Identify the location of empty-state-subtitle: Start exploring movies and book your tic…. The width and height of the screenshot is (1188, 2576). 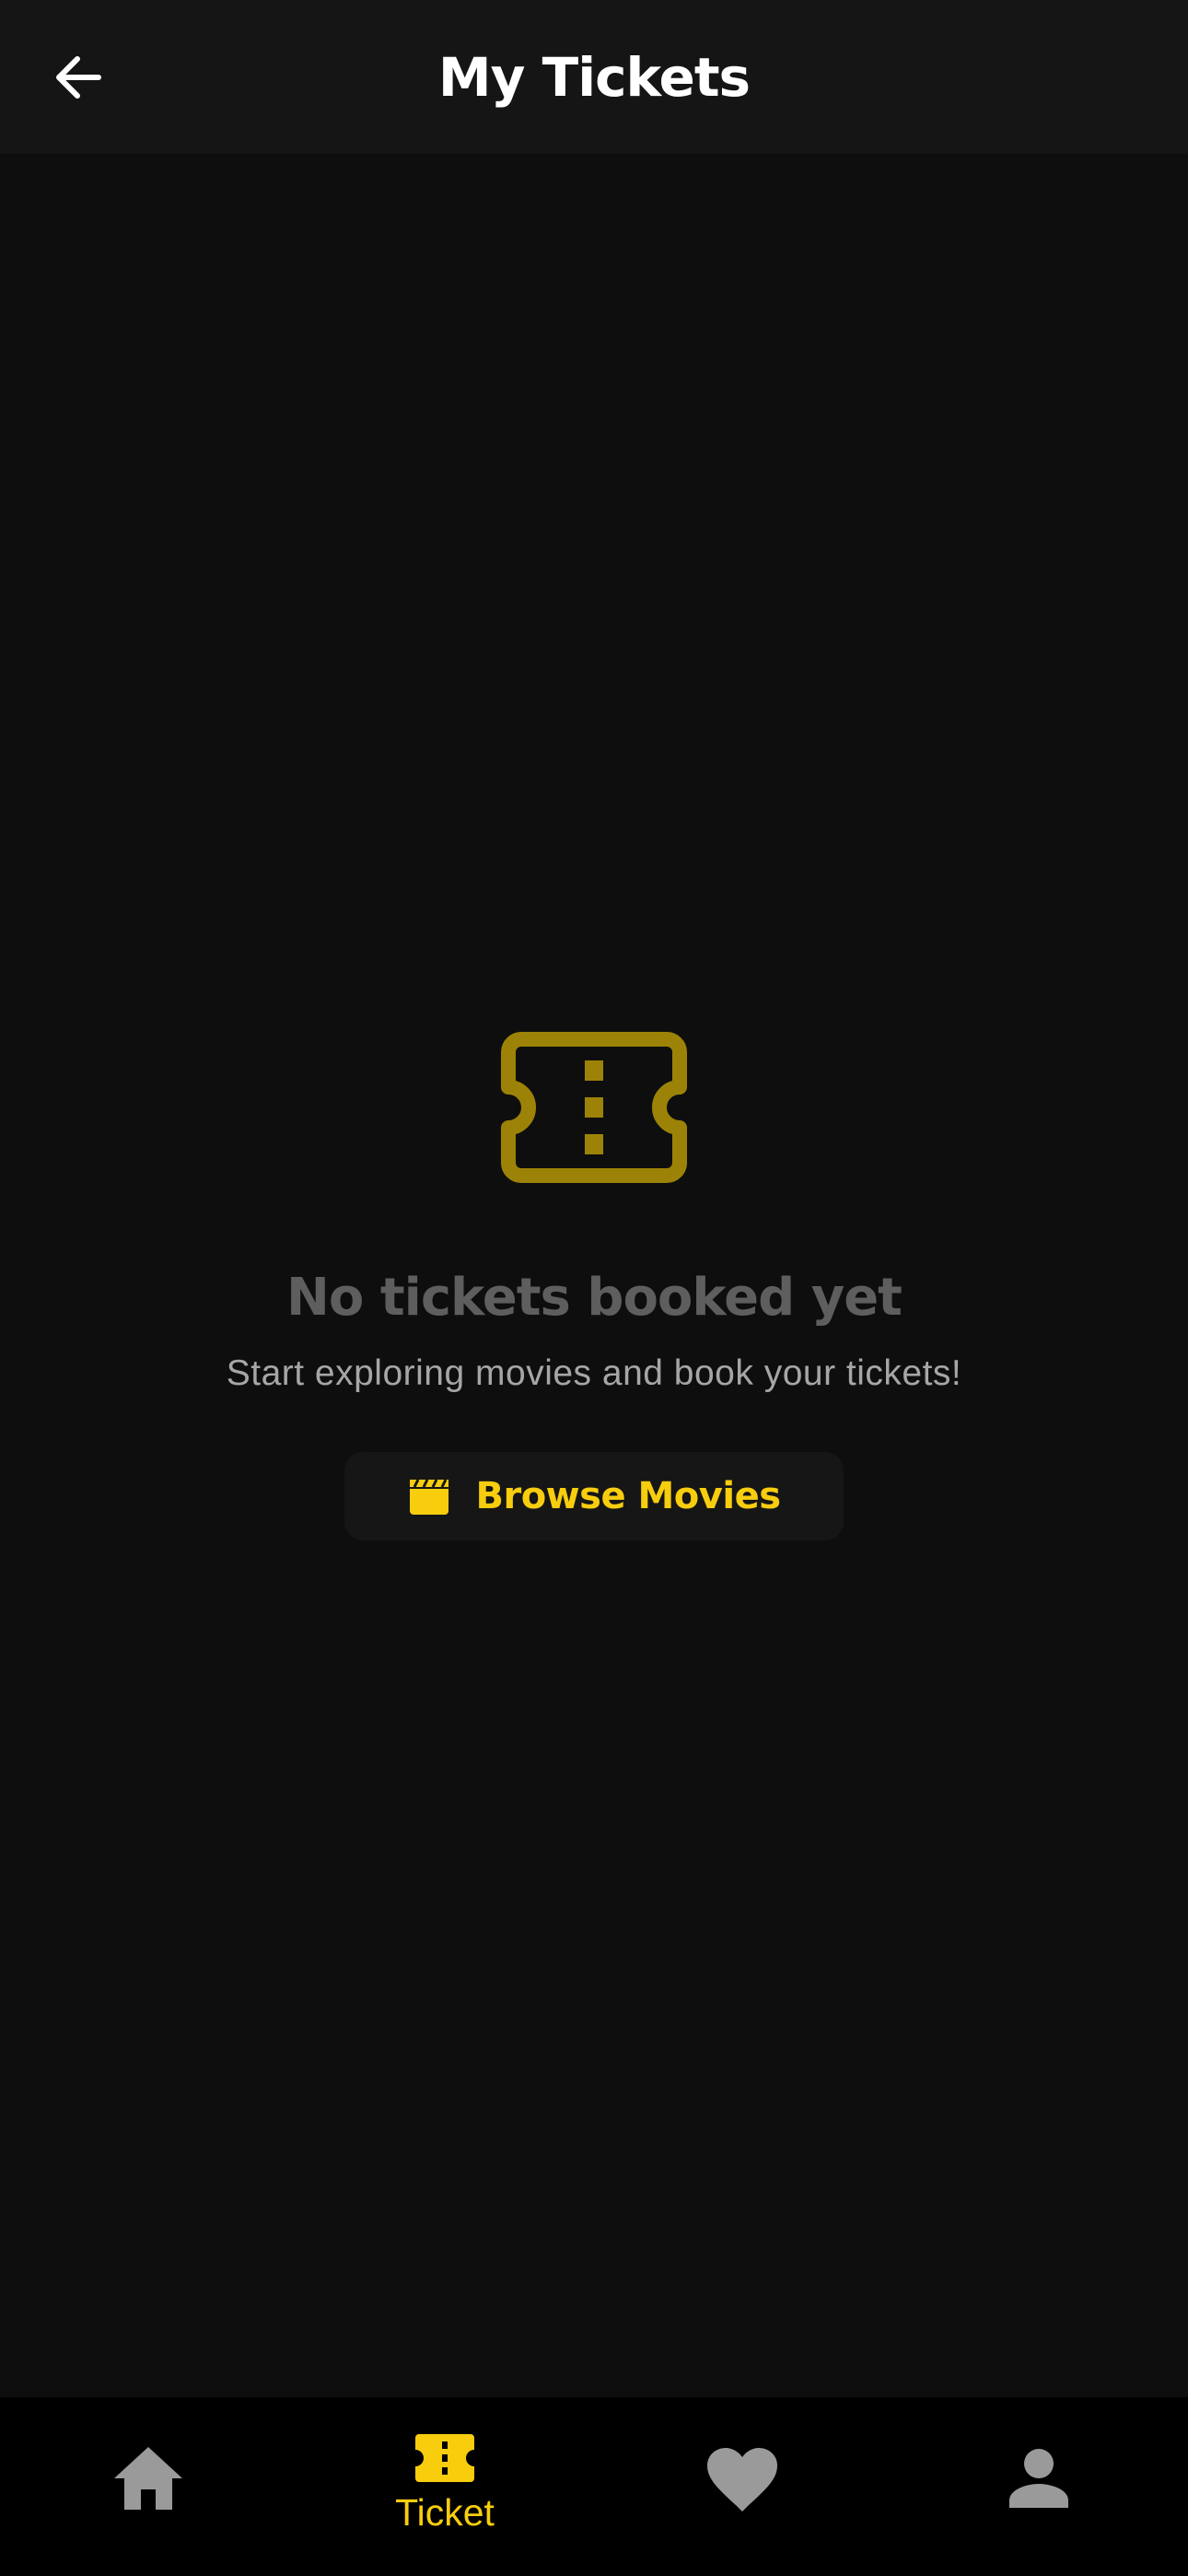
(594, 1373).